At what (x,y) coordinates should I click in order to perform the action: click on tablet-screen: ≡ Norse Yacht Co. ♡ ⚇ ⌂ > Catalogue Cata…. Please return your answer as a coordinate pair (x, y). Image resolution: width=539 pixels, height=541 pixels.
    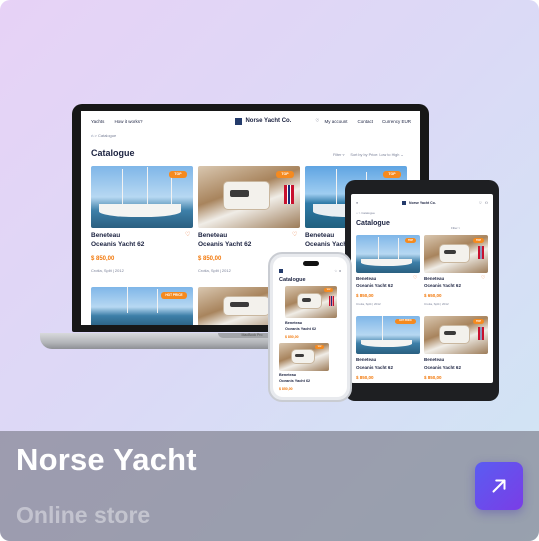
    Looking at the image, I should click on (422, 288).